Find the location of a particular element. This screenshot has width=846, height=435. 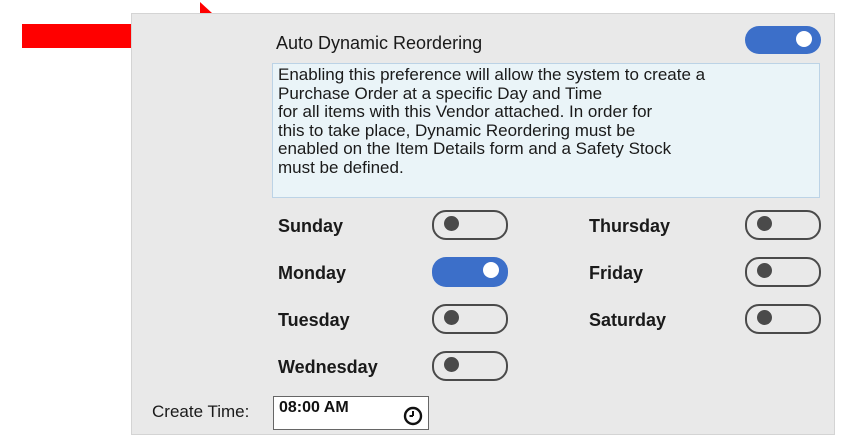

auto-reorder-toggle is located at coordinates (783, 40).